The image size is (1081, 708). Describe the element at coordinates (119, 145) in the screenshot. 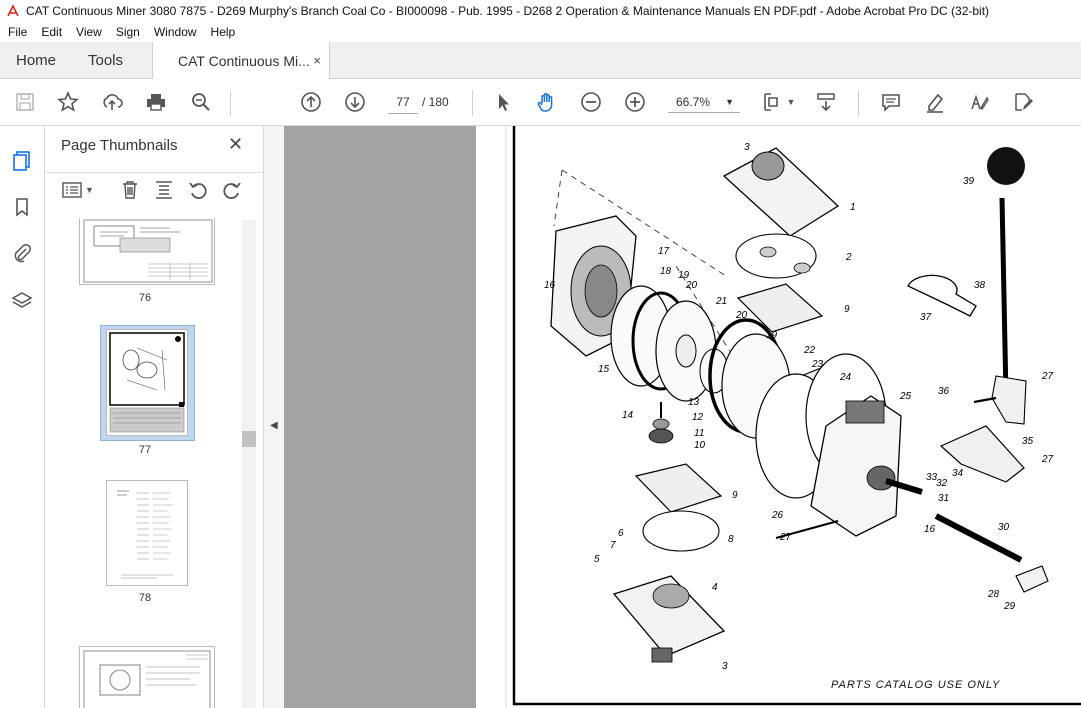

I see `panel-title: Page Thumbnails` at that location.